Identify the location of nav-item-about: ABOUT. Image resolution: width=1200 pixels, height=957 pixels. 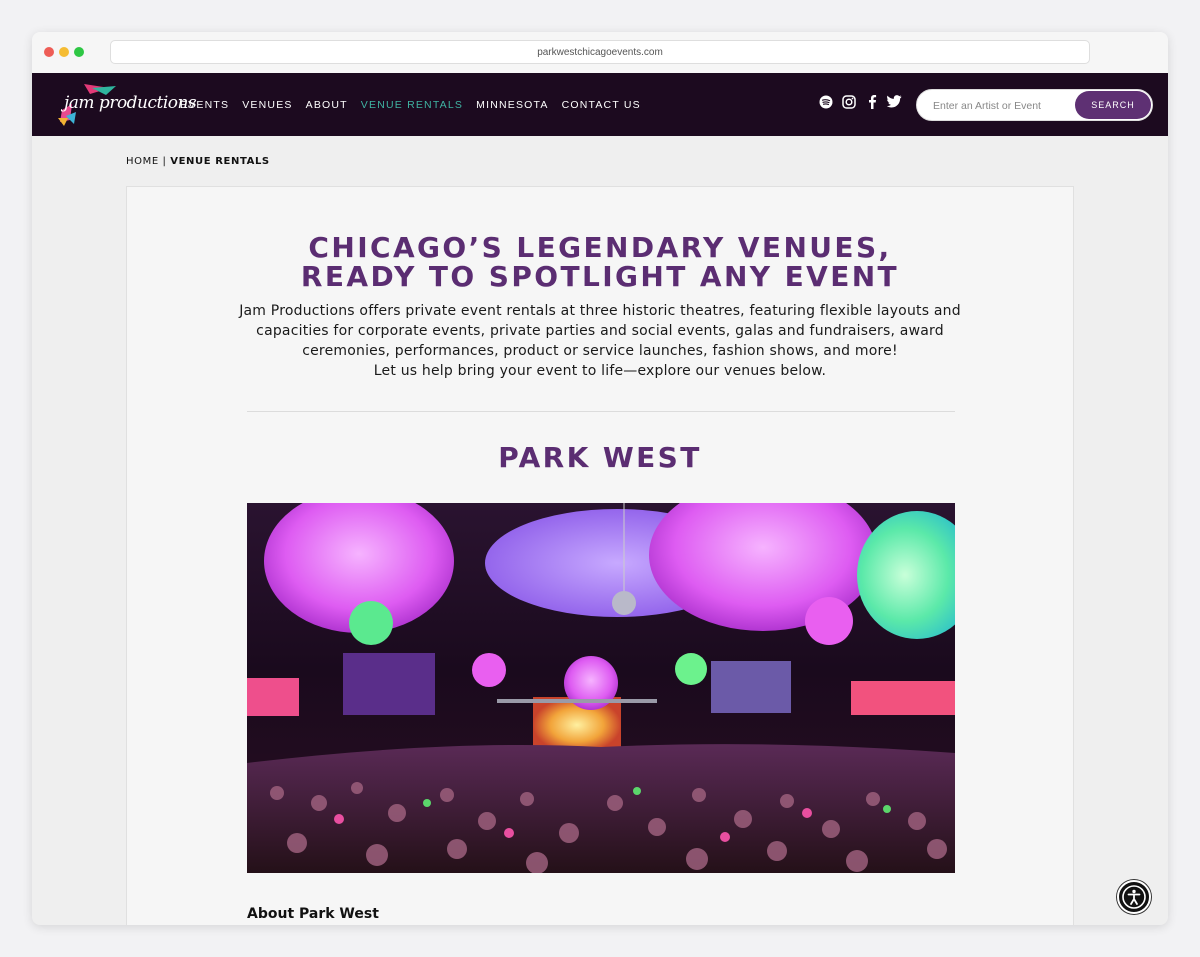
(327, 105).